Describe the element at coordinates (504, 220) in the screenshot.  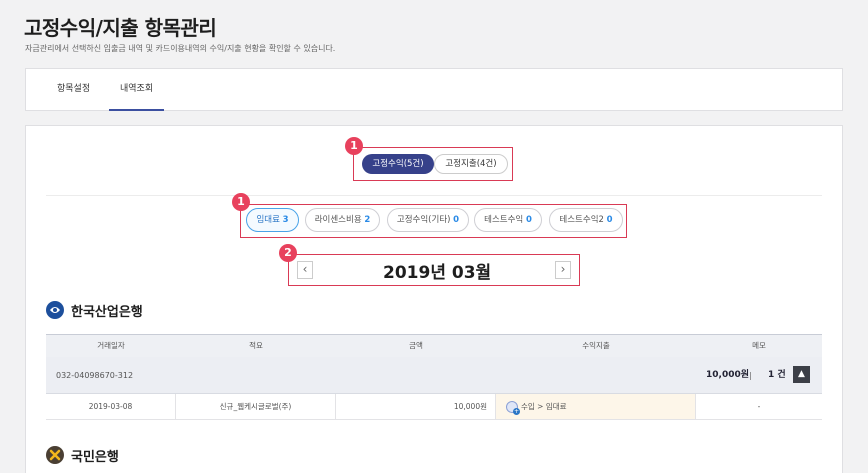
I see `category-name: 테스트수익` at that location.